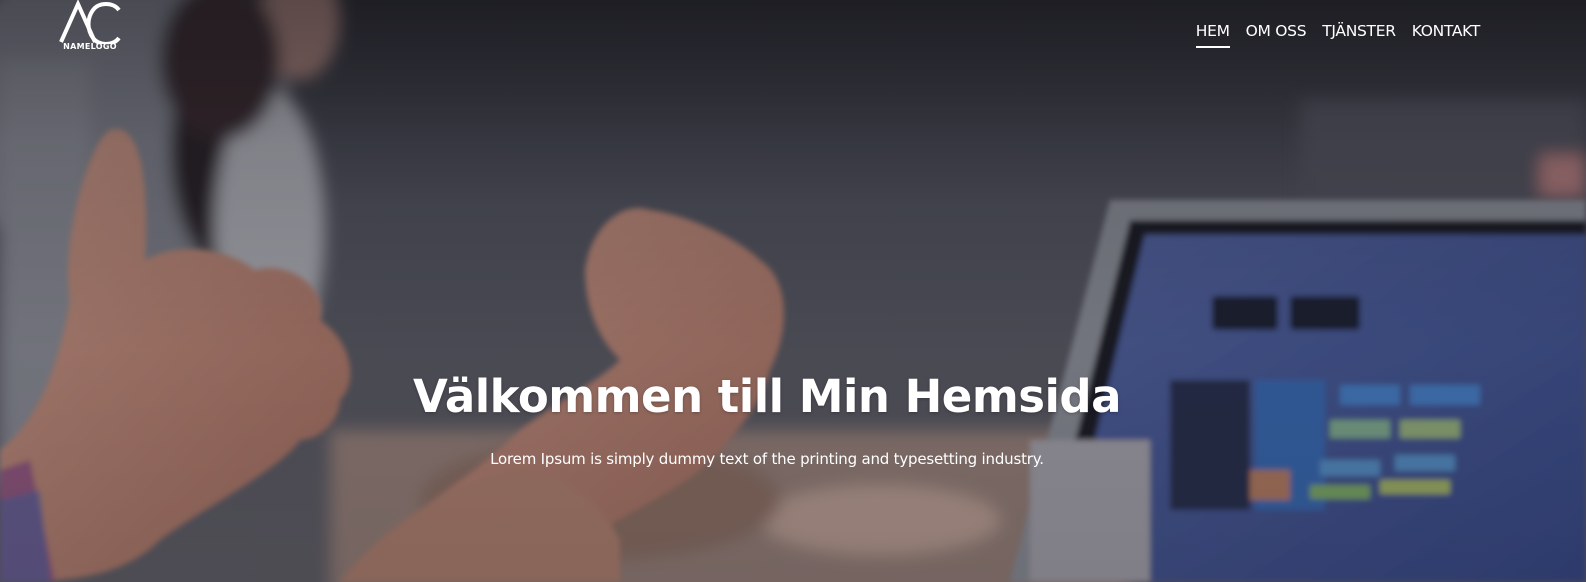  Describe the element at coordinates (90, 46) in the screenshot. I see `logo-text: NAMELOGO` at that location.